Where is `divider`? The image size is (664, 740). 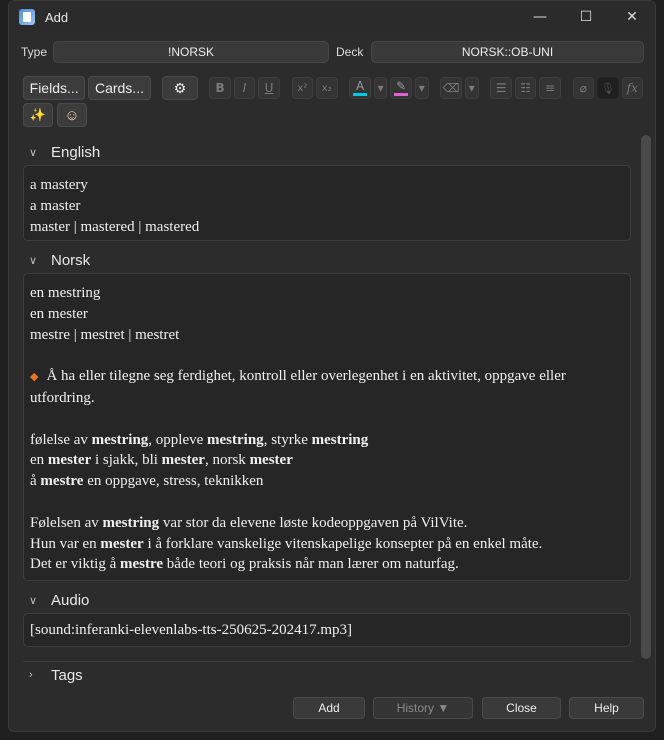 divider is located at coordinates (328, 661).